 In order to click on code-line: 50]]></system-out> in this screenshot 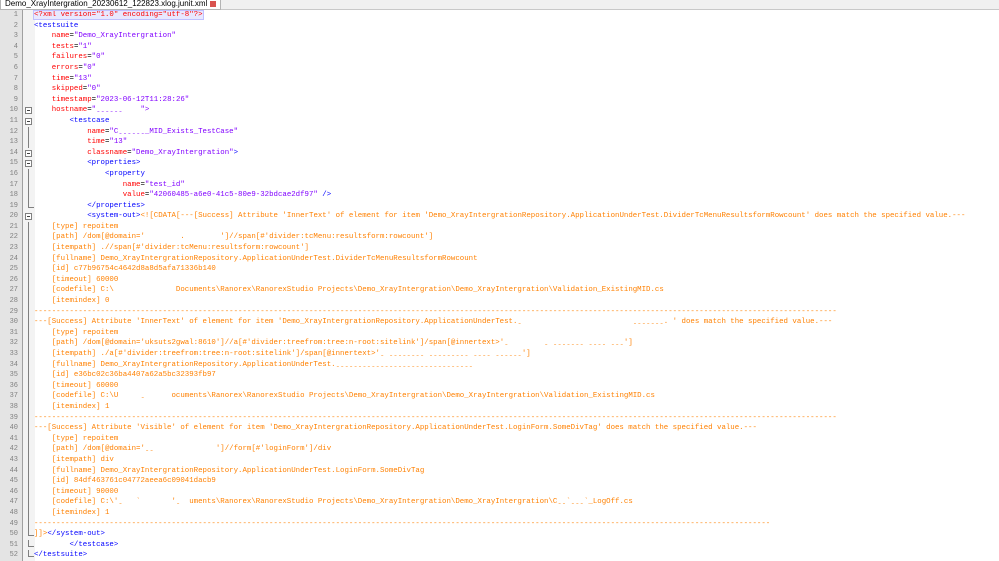, I will do `click(499, 534)`.